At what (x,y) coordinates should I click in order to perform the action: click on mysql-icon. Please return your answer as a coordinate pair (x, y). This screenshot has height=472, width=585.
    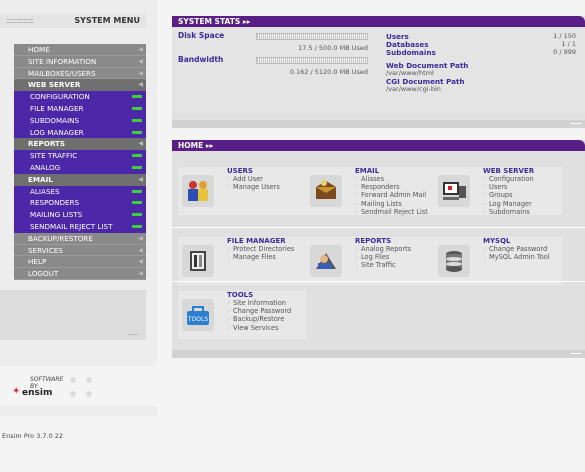
    Looking at the image, I should click on (454, 261).